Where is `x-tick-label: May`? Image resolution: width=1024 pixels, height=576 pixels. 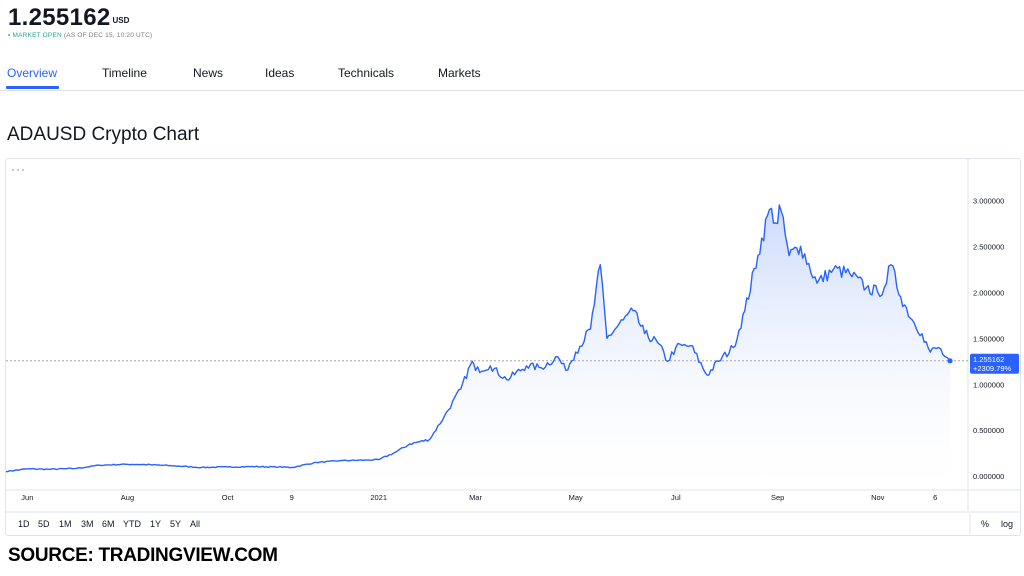
x-tick-label: May is located at coordinates (576, 497).